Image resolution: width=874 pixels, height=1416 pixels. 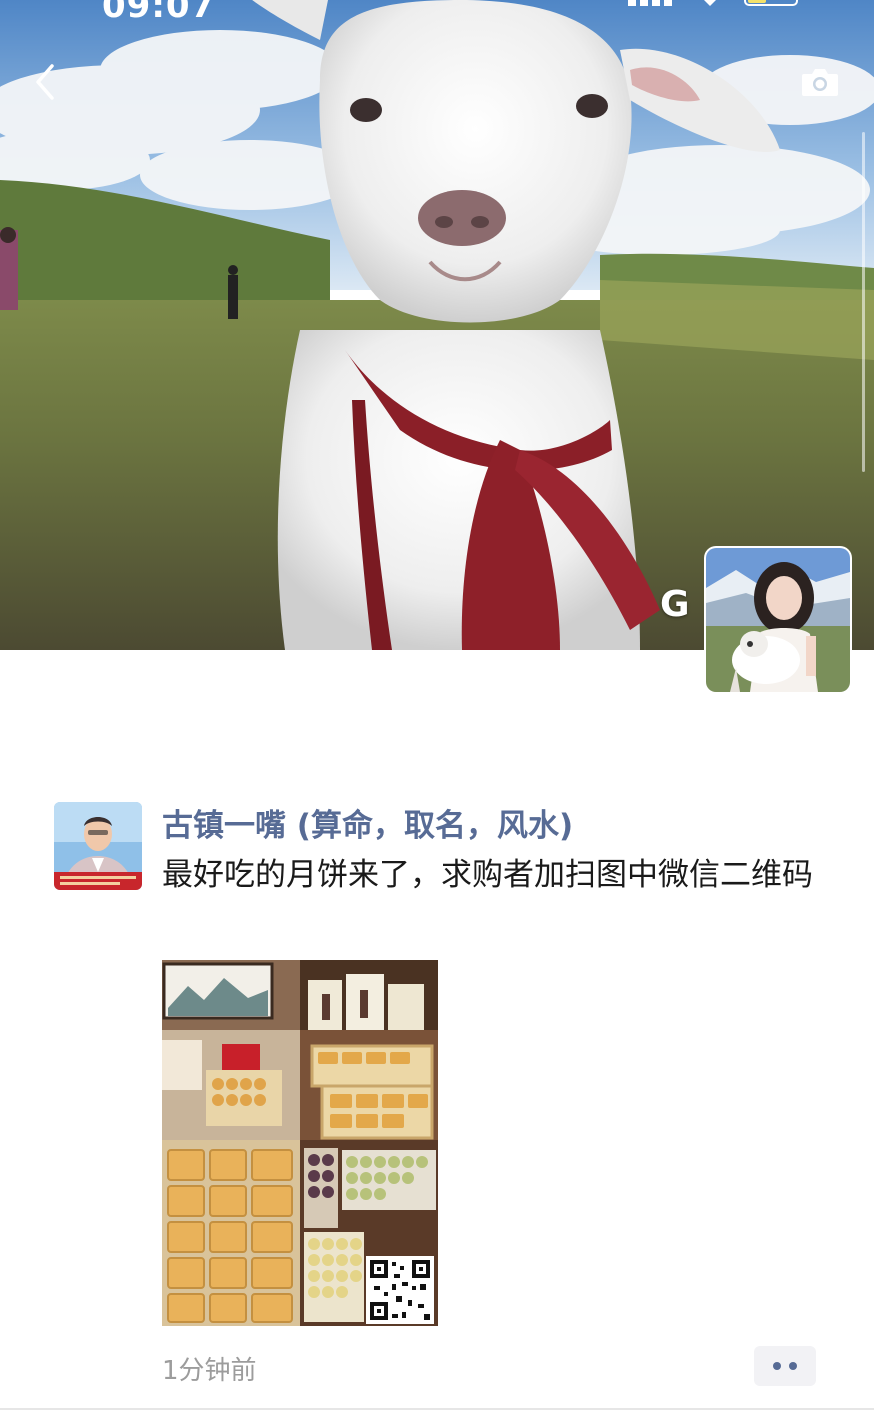 I want to click on mooncake-photo, so click(x=300, y=1143).